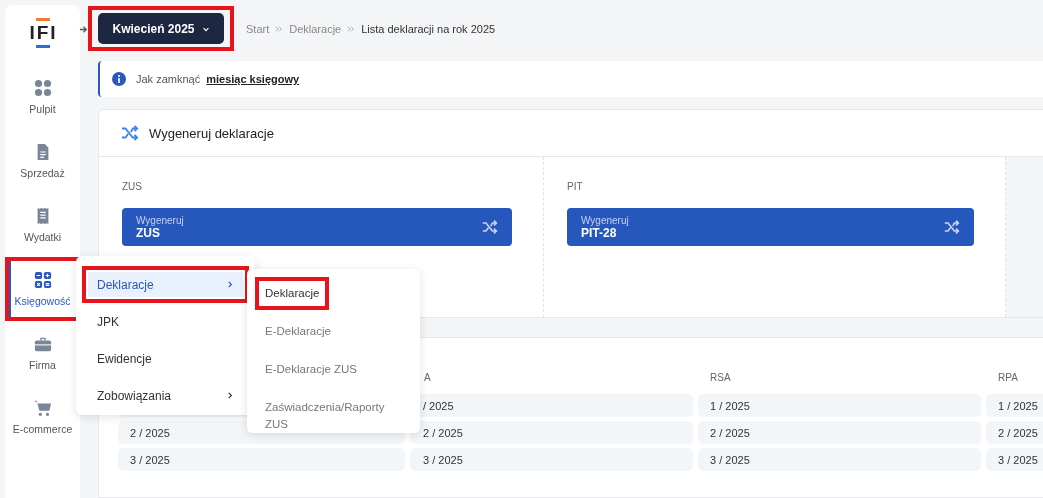  I want to click on period-dropdown-button: Kwiecień 2025, so click(161, 28).